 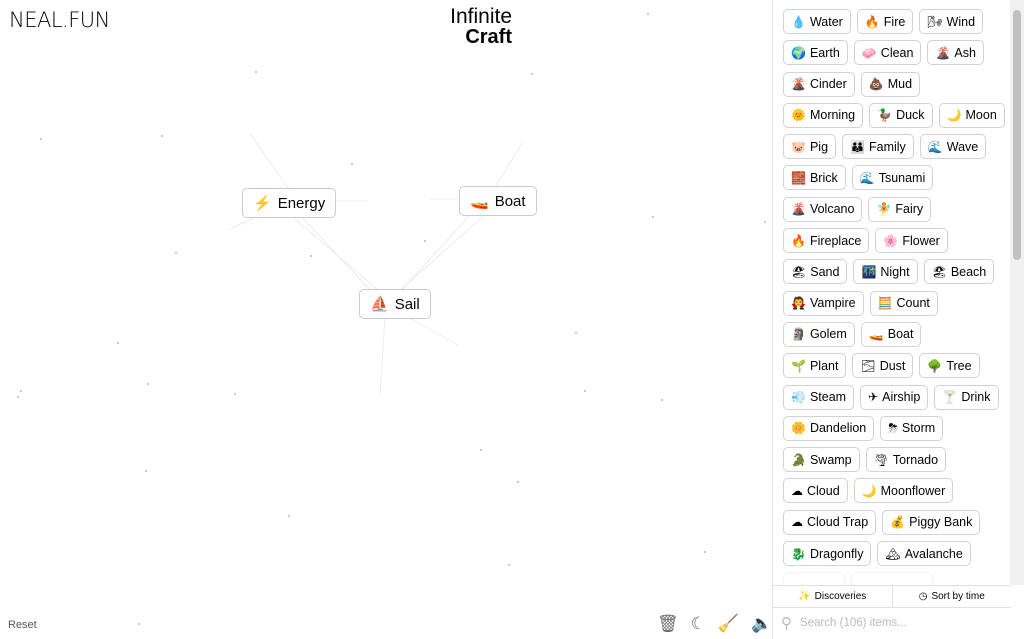 I want to click on item-fairy: 🧚 Fairy, so click(x=900, y=209).